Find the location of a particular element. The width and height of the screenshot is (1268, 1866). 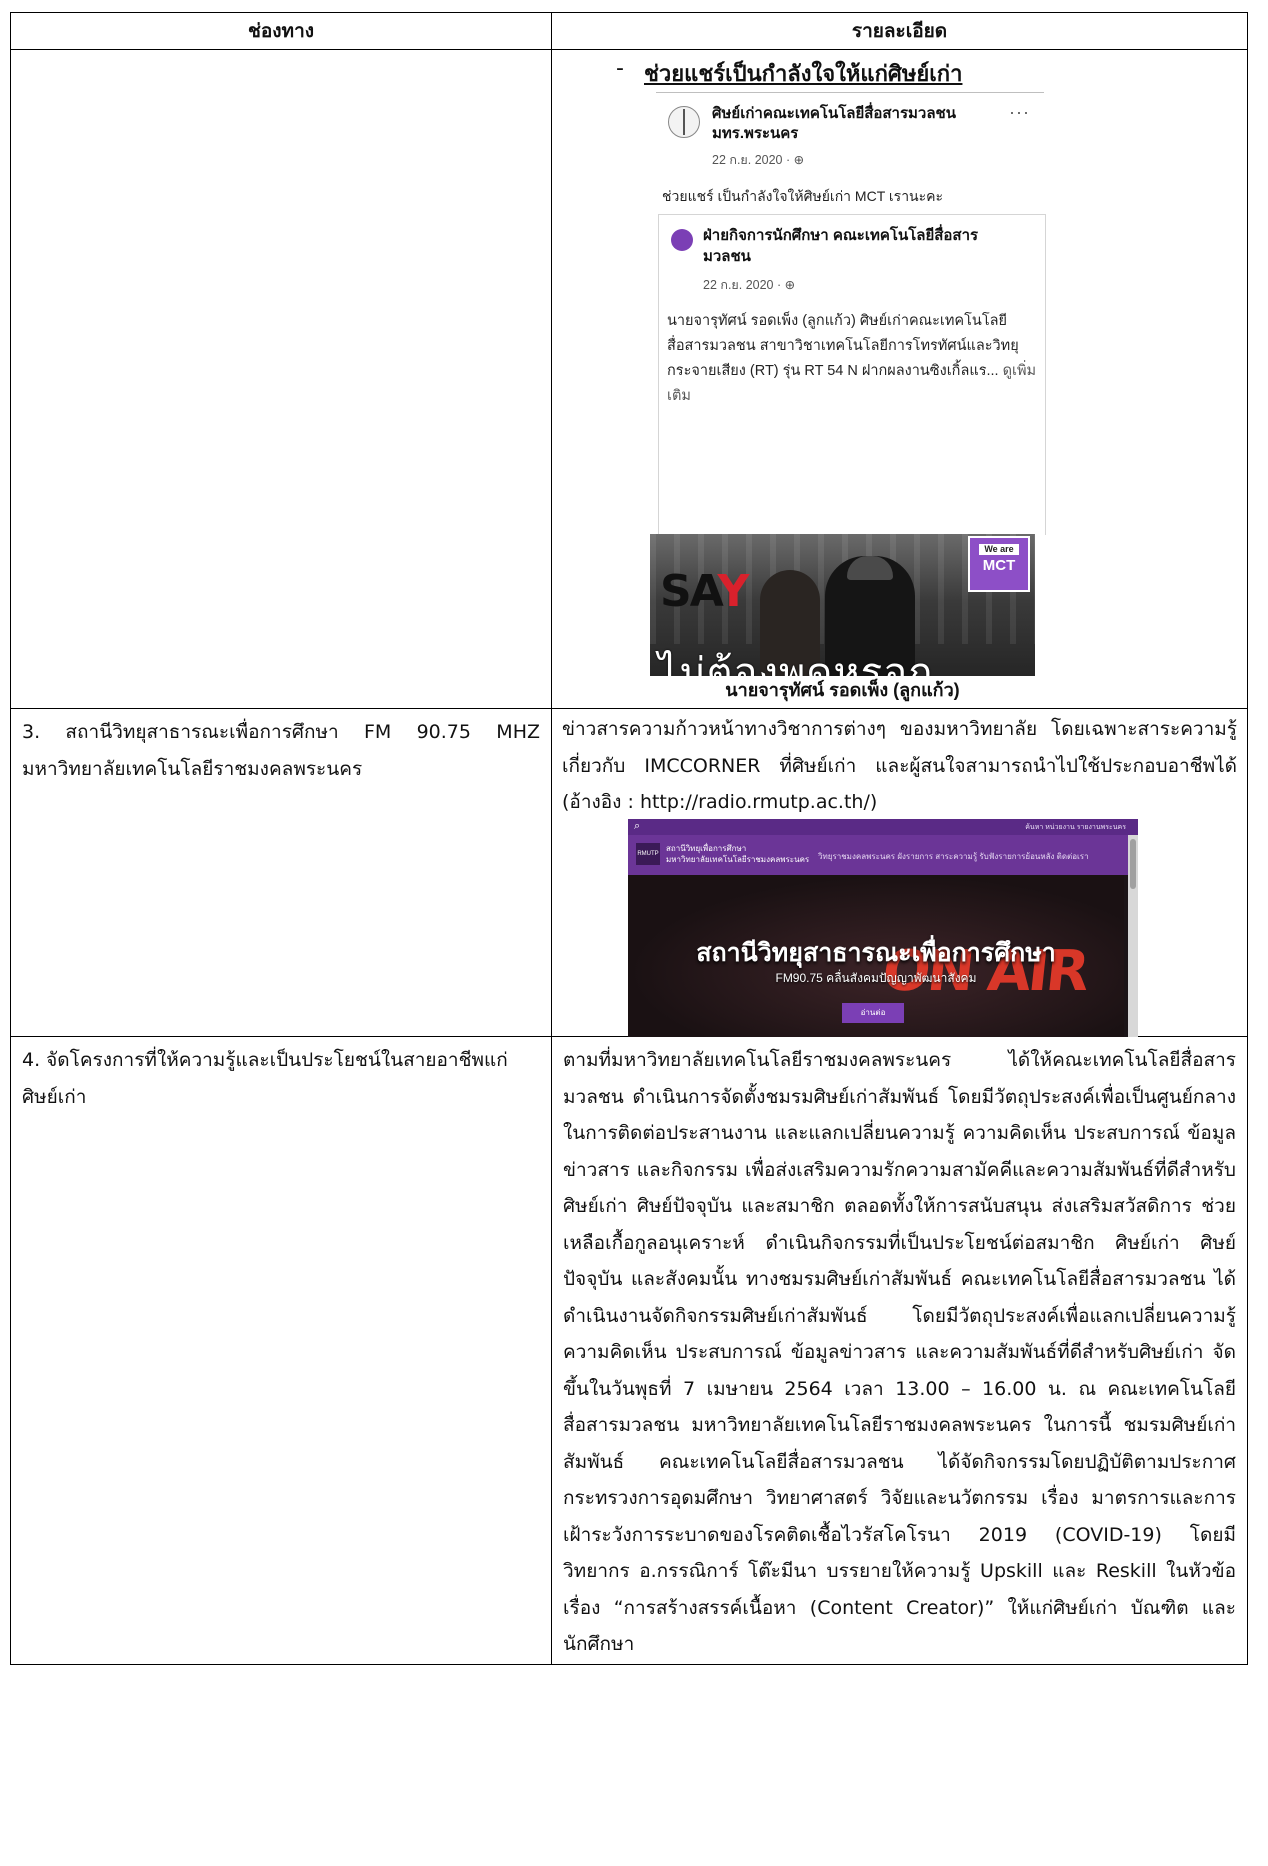

photo-say-text: SAY is located at coordinates (704, 591).